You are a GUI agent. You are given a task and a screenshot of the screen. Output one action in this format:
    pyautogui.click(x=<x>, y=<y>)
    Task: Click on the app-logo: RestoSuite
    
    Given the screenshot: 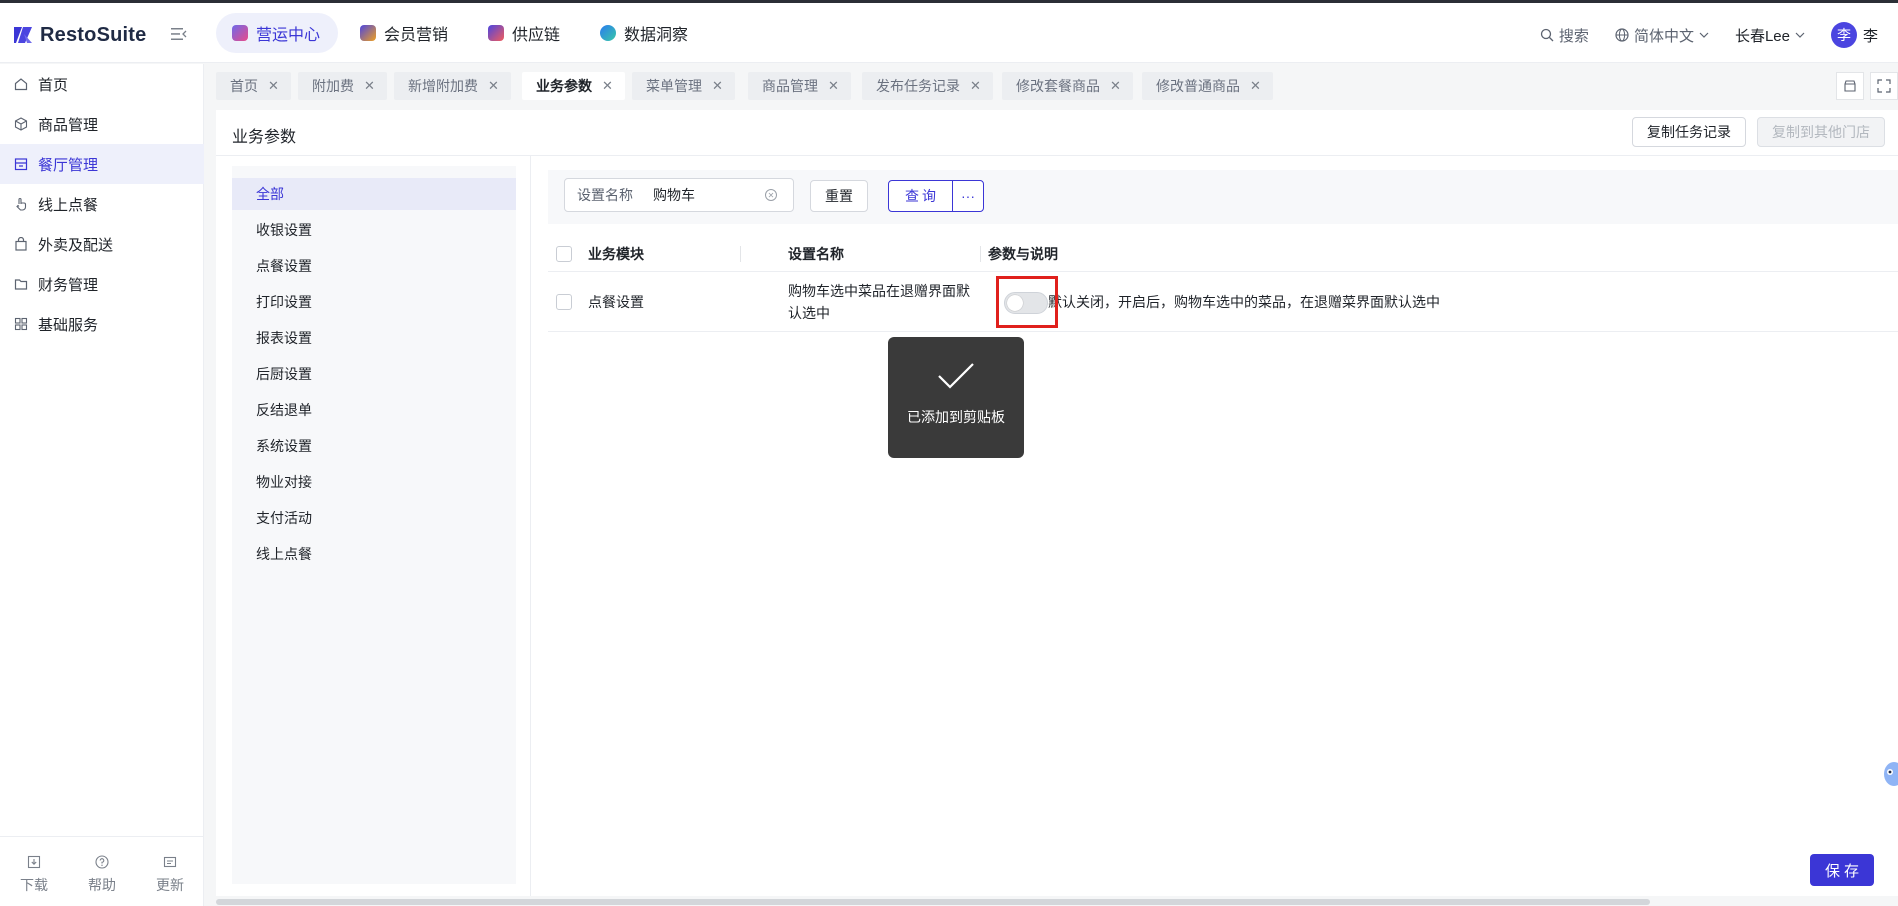 What is the action you would take?
    pyautogui.click(x=79, y=35)
    